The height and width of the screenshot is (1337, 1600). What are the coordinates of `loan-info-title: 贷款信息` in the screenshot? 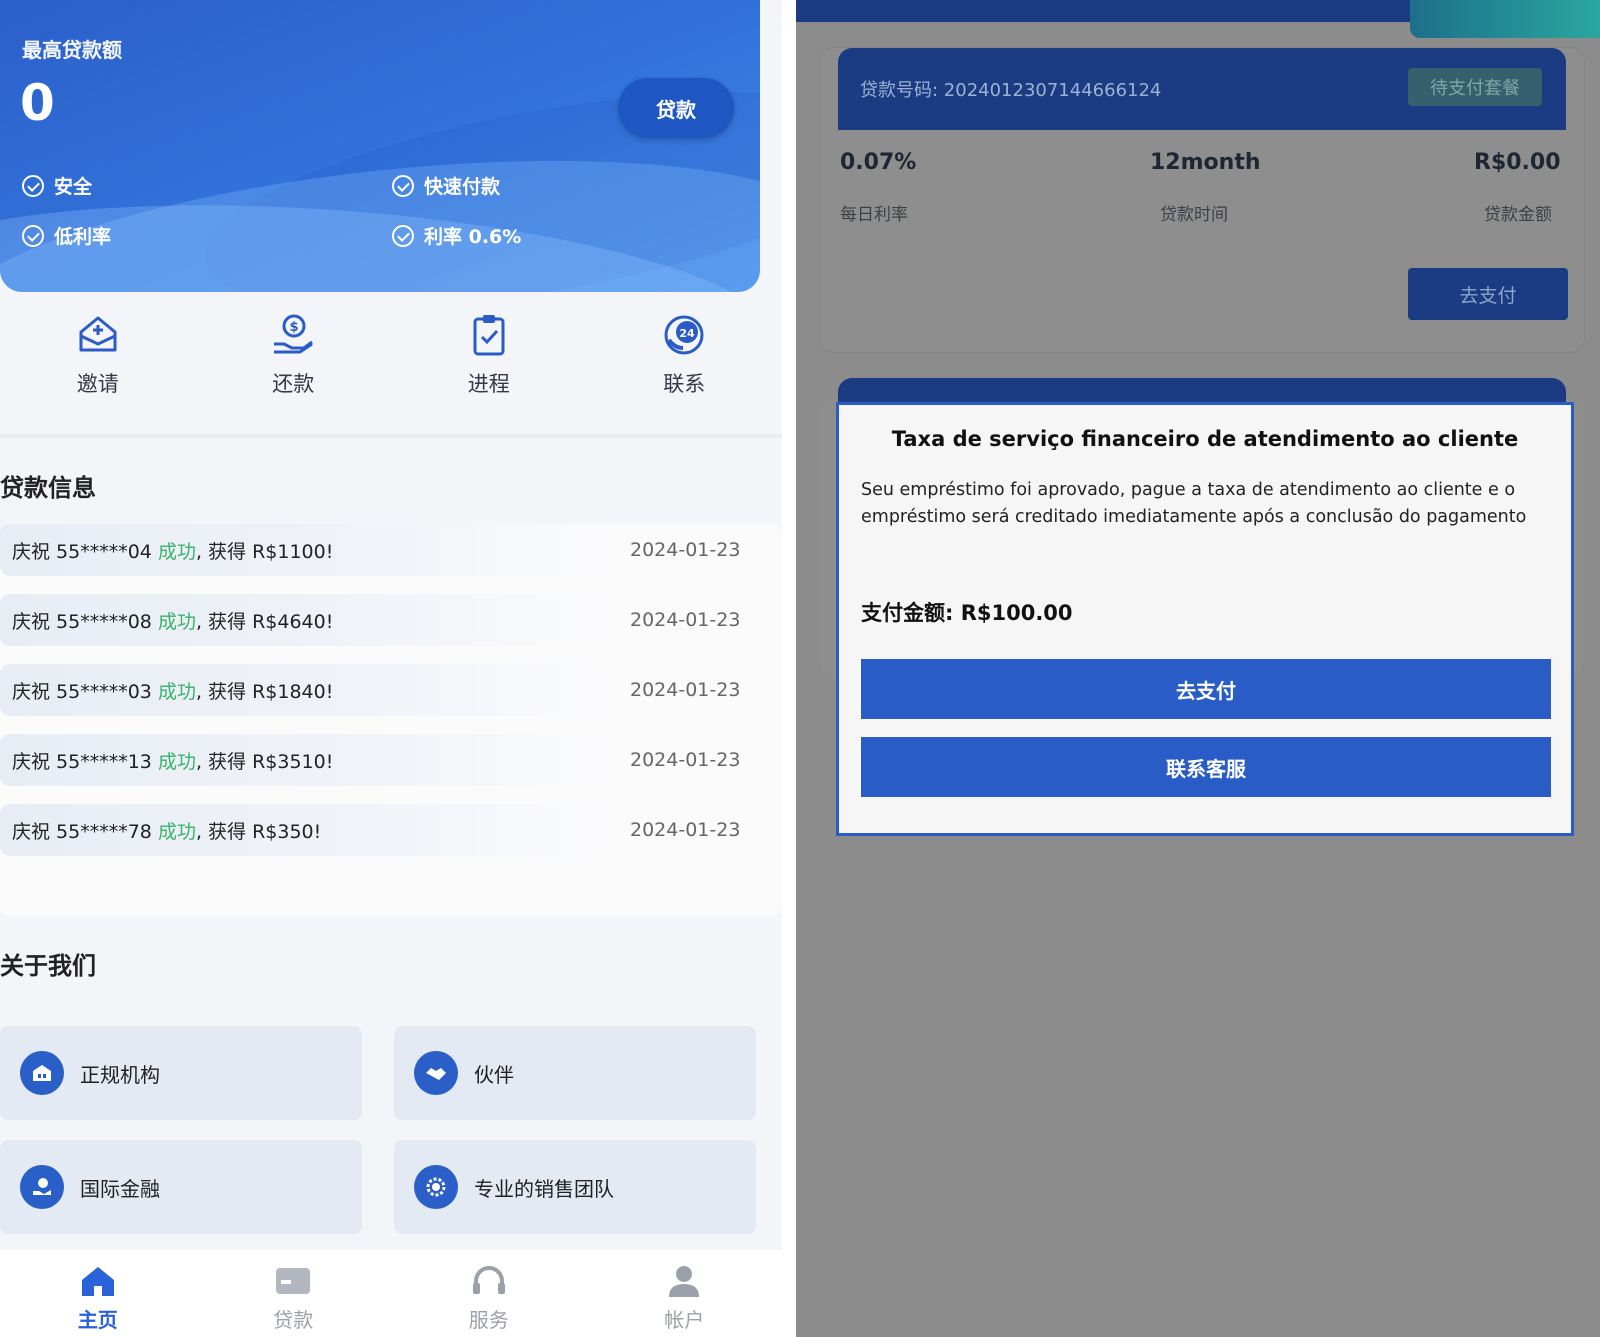 It's located at (48, 488).